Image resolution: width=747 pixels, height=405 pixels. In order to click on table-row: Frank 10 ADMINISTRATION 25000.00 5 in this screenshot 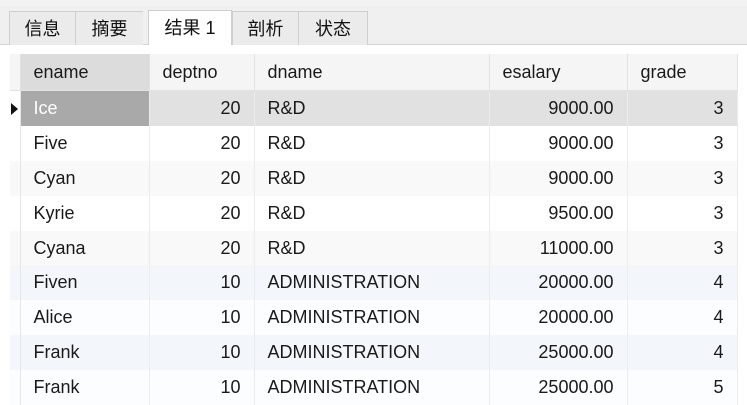, I will do `click(374, 387)`.